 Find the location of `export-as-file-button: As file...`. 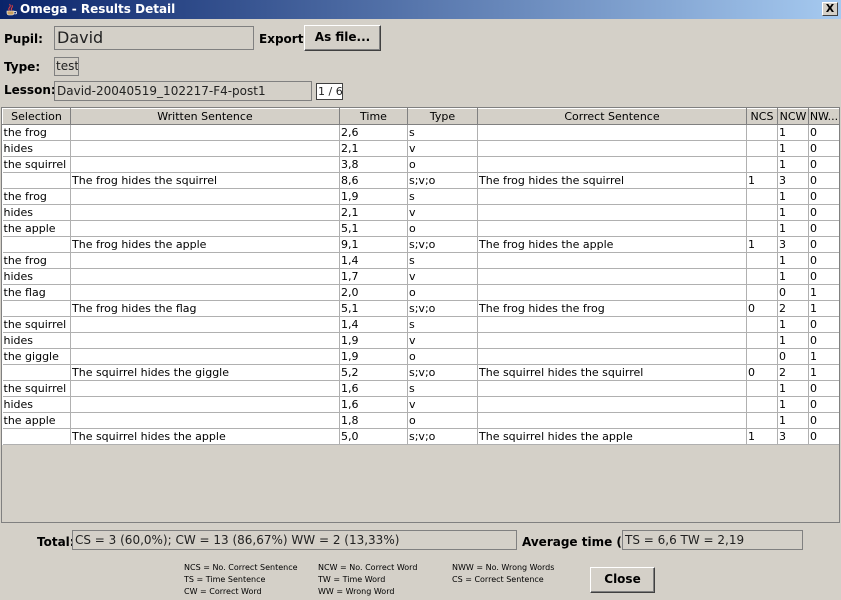

export-as-file-button: As file... is located at coordinates (342, 38).